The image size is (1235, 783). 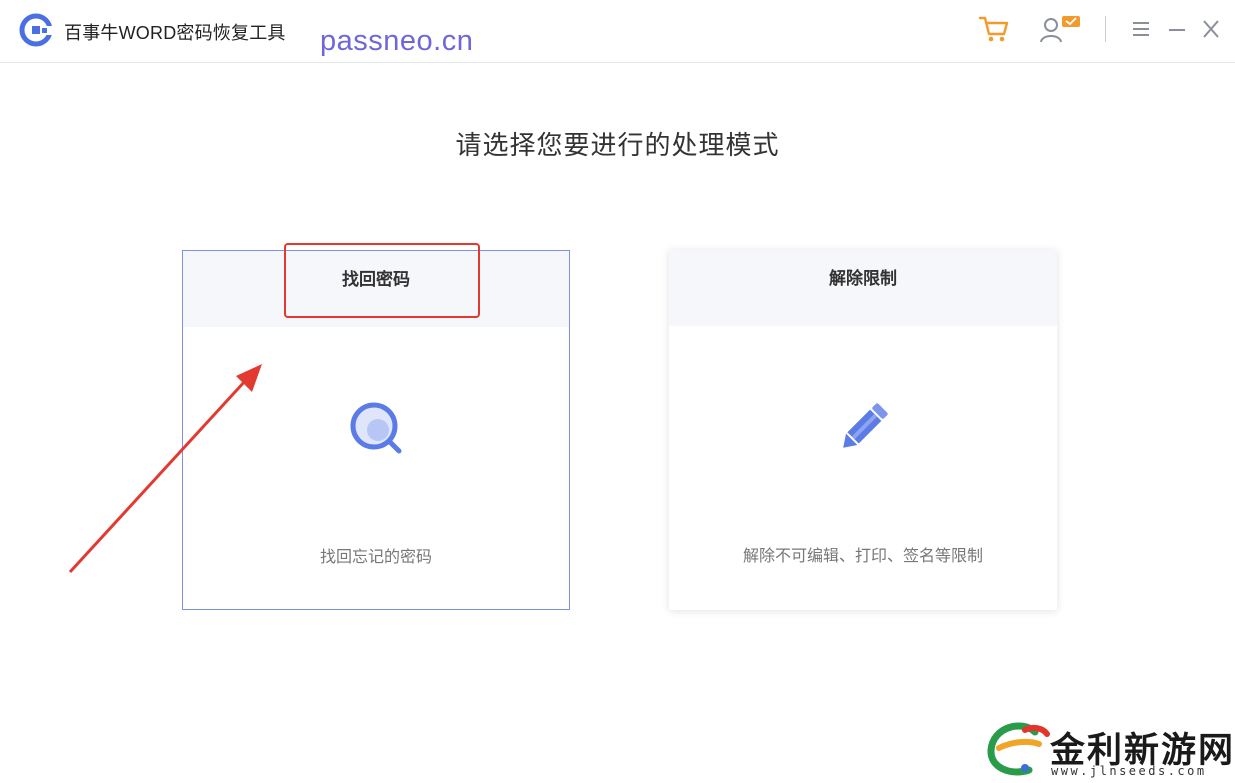 I want to click on app-title: 百事牛WORD密码恢复工具, so click(x=175, y=33).